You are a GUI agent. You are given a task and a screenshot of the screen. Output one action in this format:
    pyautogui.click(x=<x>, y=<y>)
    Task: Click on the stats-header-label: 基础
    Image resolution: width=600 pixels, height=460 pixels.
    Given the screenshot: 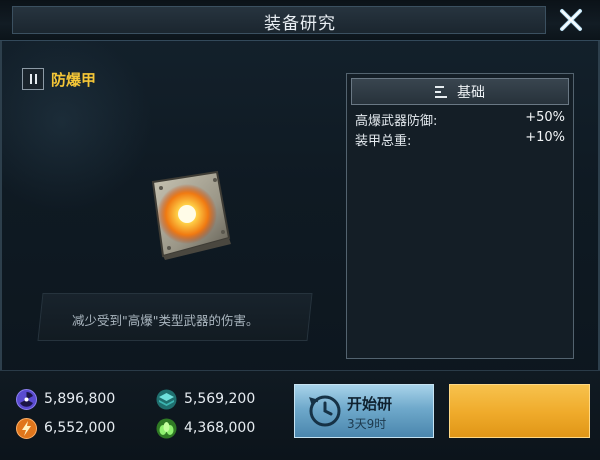 What is the action you would take?
    pyautogui.click(x=471, y=92)
    